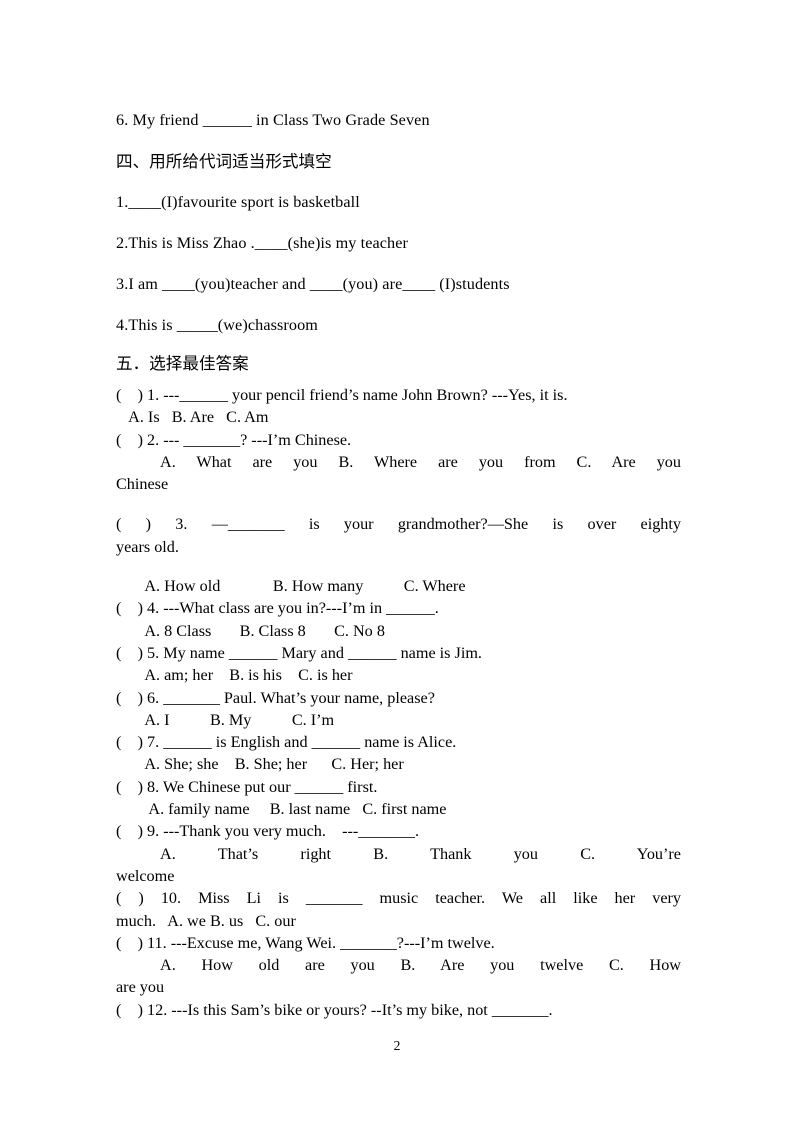  What do you see at coordinates (234, 439) in the screenshot?
I see `question-stem-2: ( ) 2. --- _______? ---I’m Chinese.` at bounding box center [234, 439].